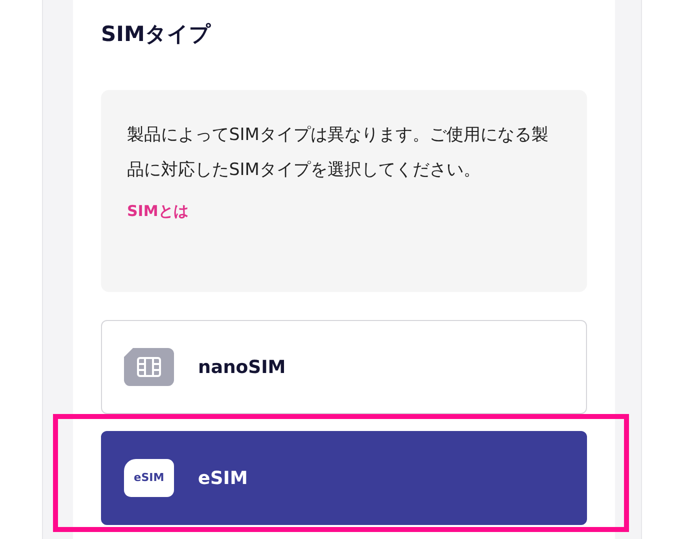 This screenshot has width=686, height=539. Describe the element at coordinates (344, 367) in the screenshot. I see `sim-option: nanoSIM` at that location.